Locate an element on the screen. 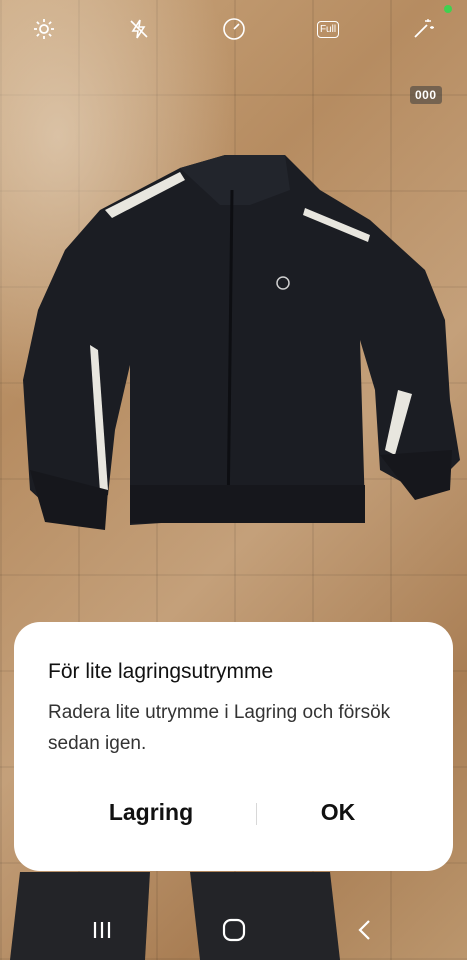 The width and height of the screenshot is (467, 960). dialog-title: För lite lagringsutrymme is located at coordinates (161, 671).